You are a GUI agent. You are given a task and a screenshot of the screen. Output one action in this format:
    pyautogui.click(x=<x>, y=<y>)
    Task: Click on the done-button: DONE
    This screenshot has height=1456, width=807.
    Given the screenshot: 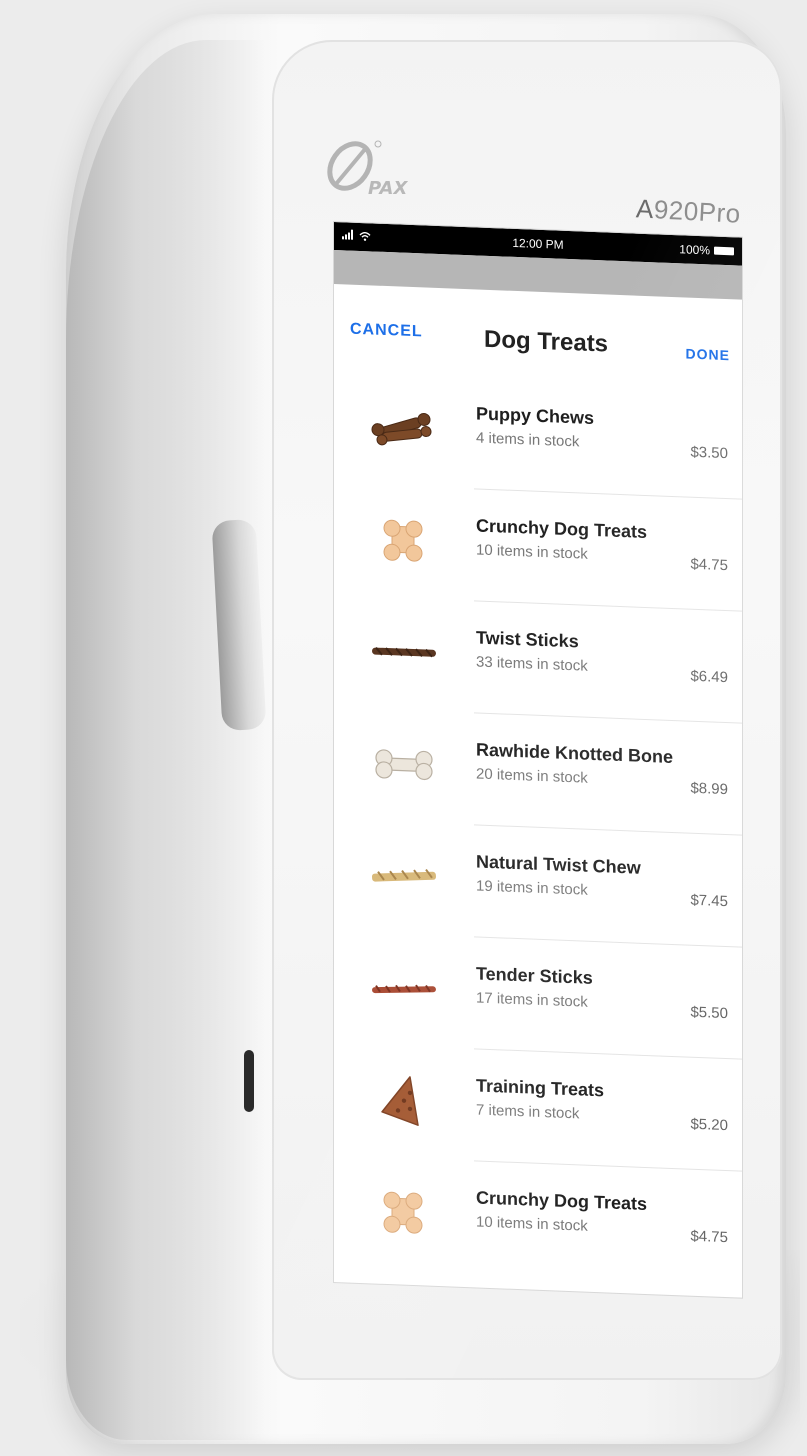 What is the action you would take?
    pyautogui.click(x=708, y=355)
    